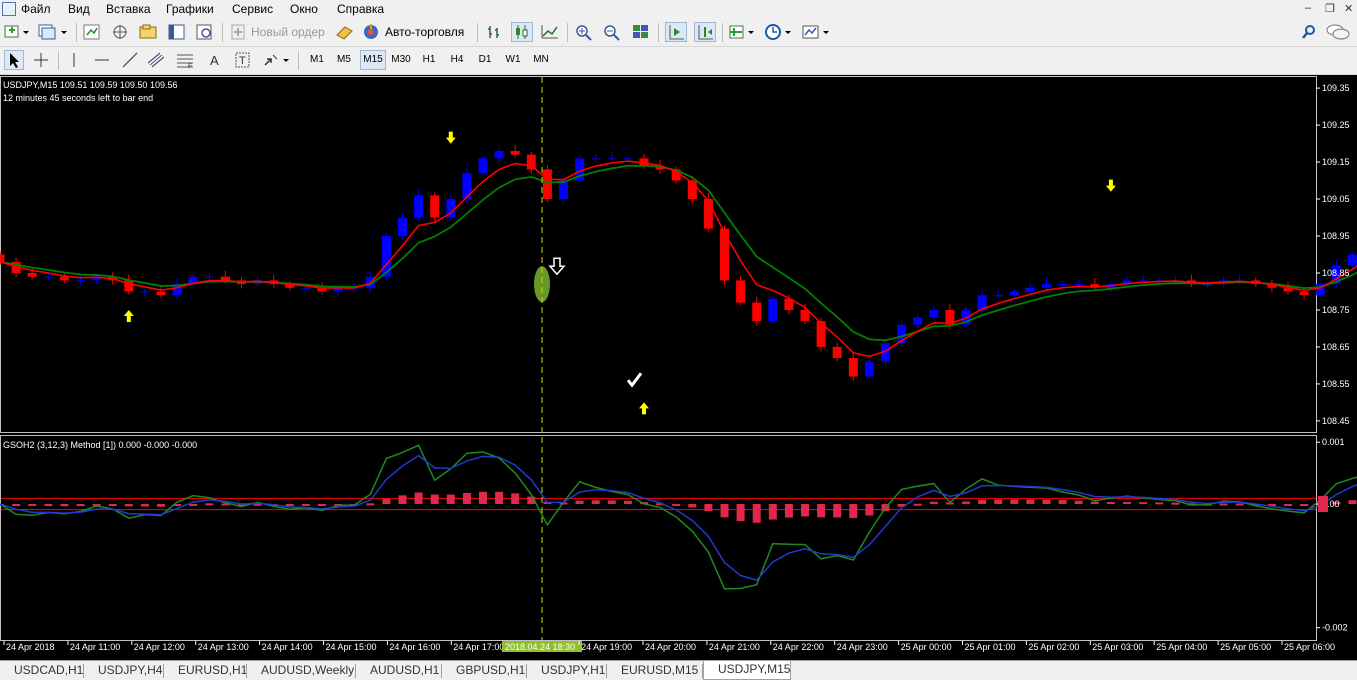  Describe the element at coordinates (130, 60) in the screenshot. I see `trendline-icon` at that location.